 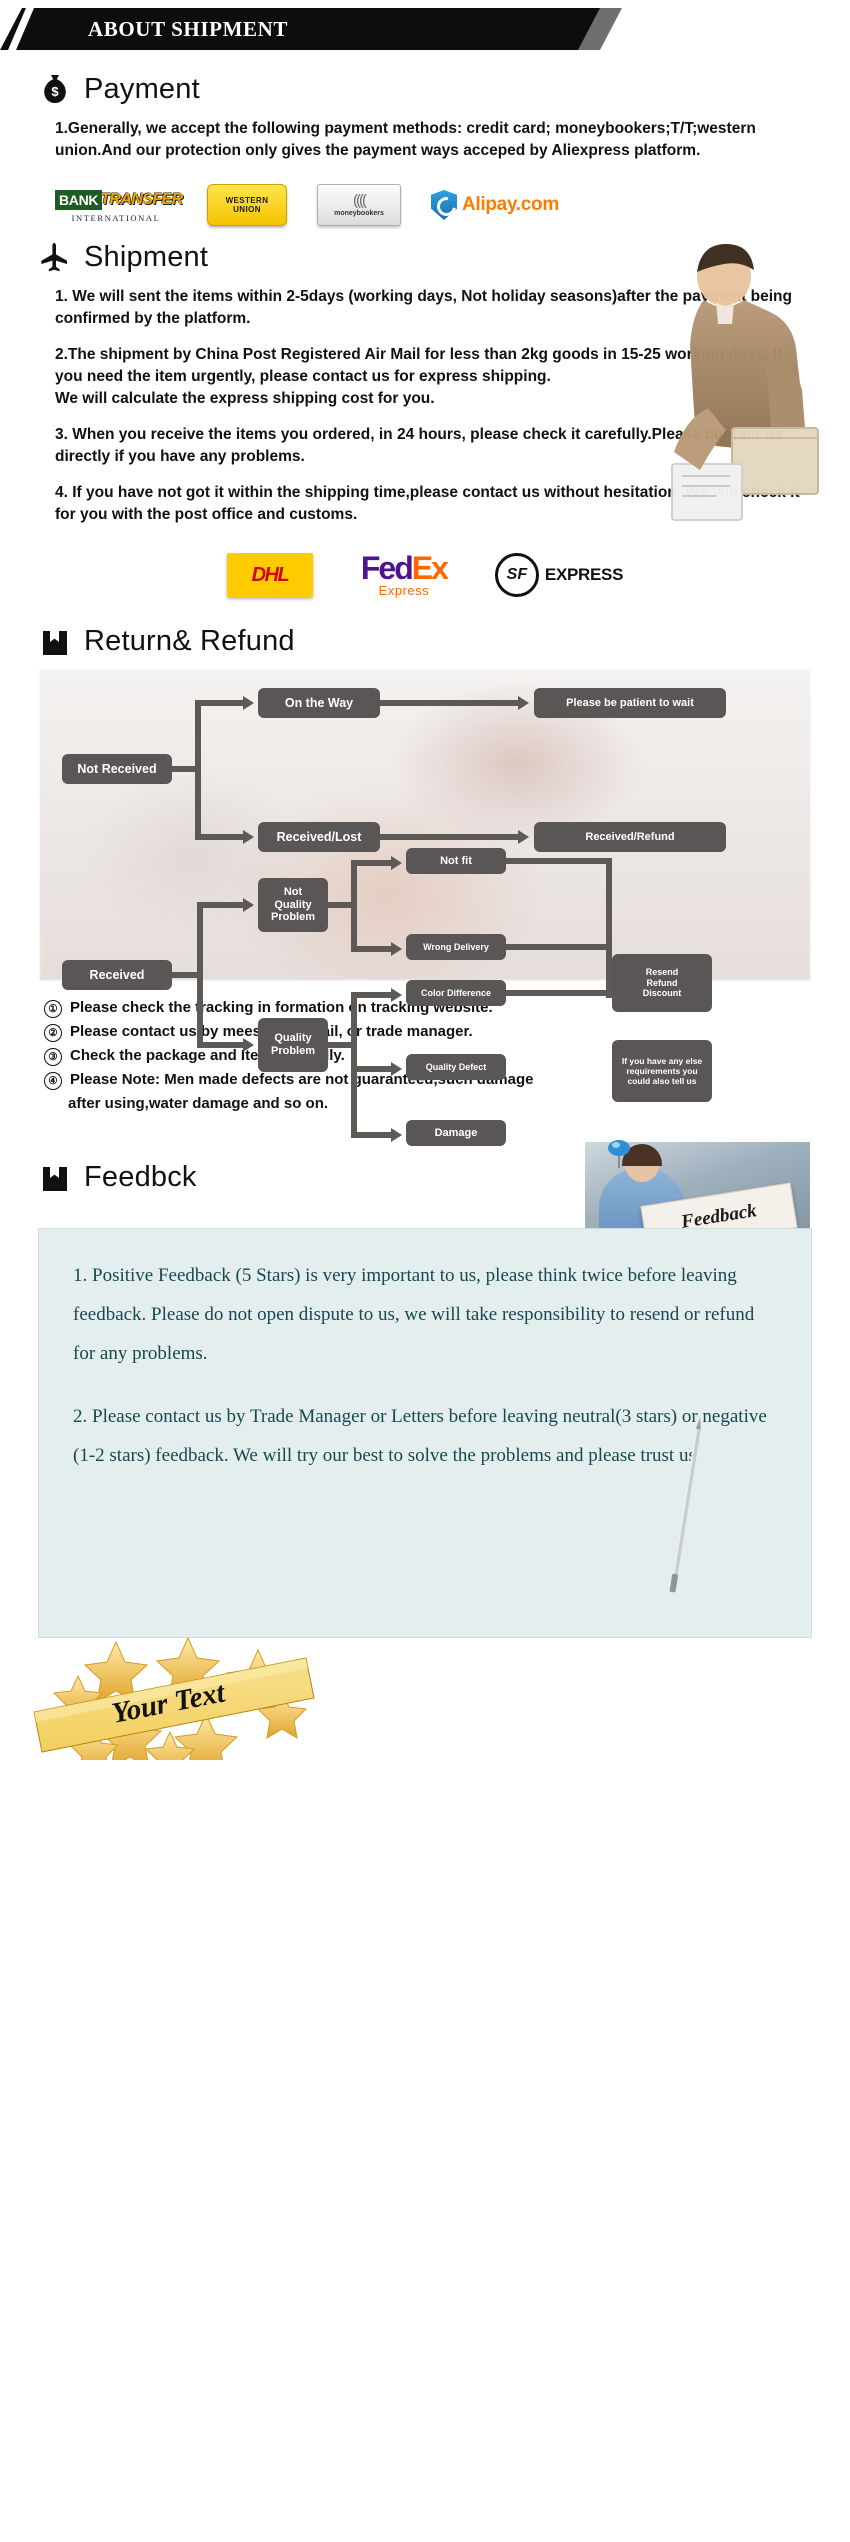 What do you see at coordinates (630, 703) in the screenshot?
I see `flow-node-be-patient: Please be patient to wait` at bounding box center [630, 703].